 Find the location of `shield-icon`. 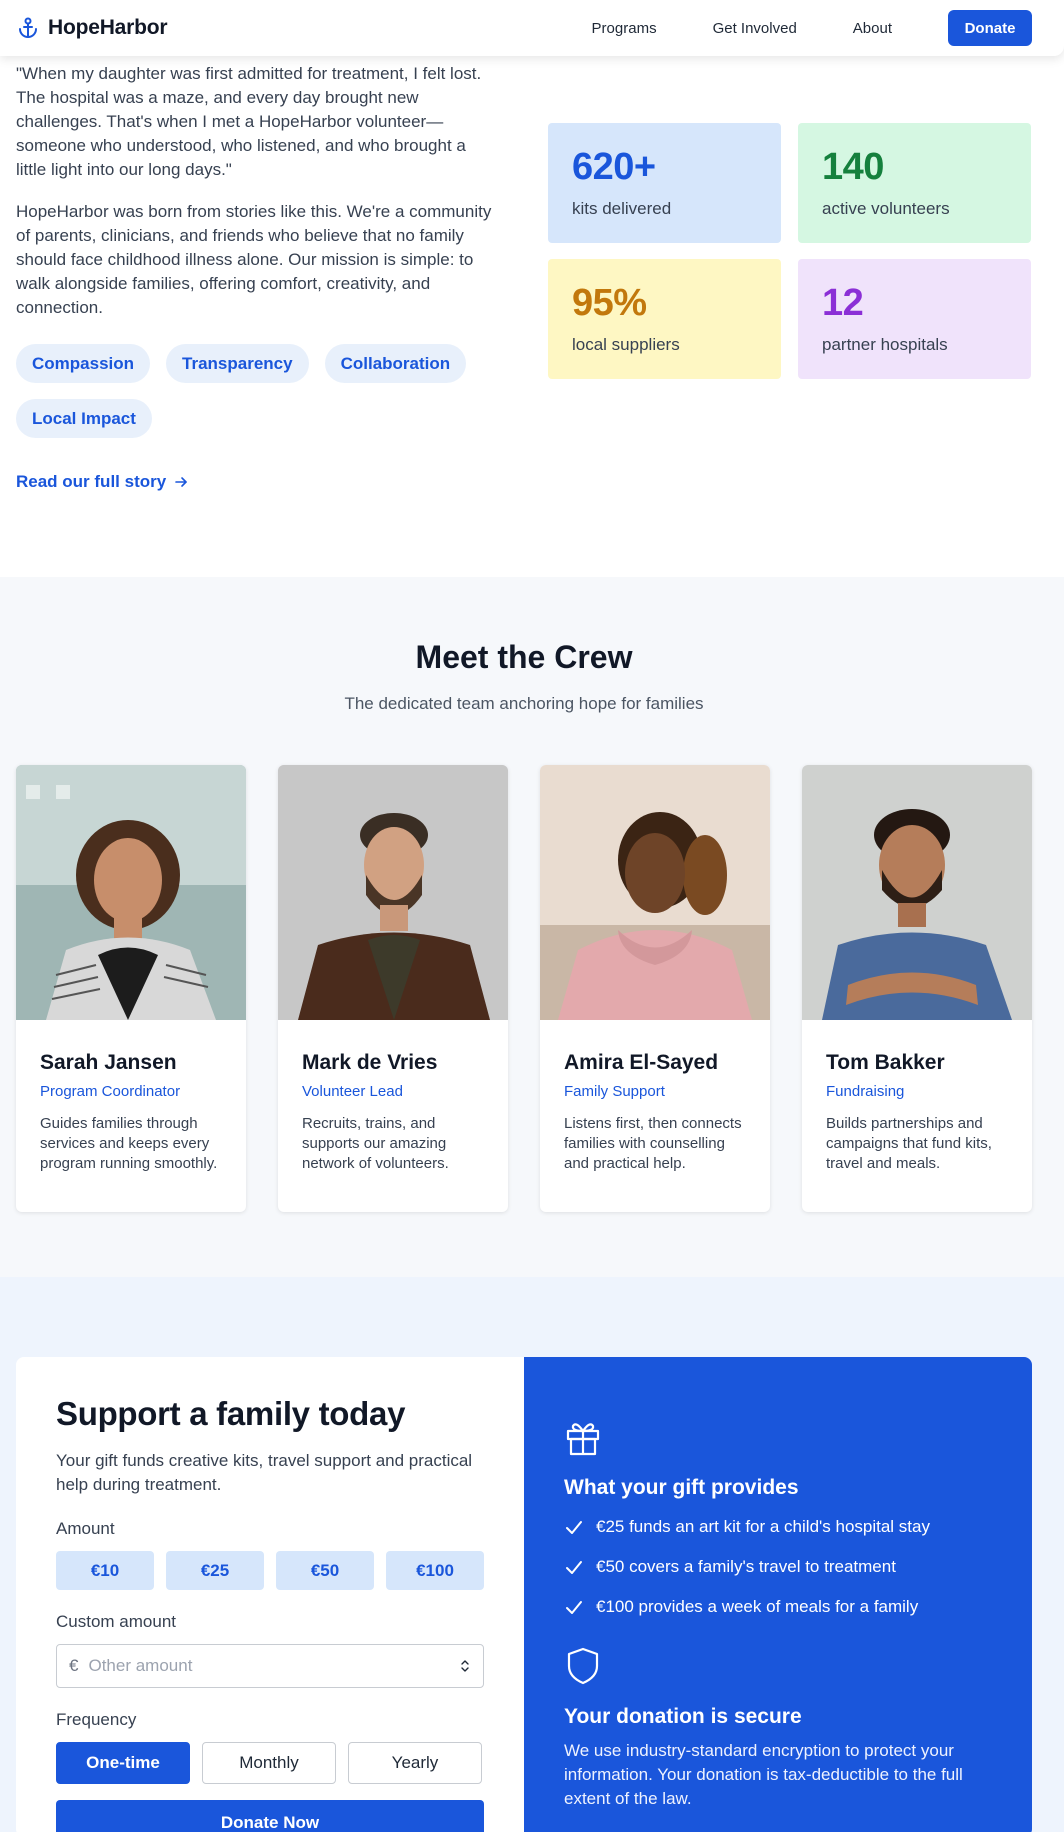

shield-icon is located at coordinates (583, 1666).